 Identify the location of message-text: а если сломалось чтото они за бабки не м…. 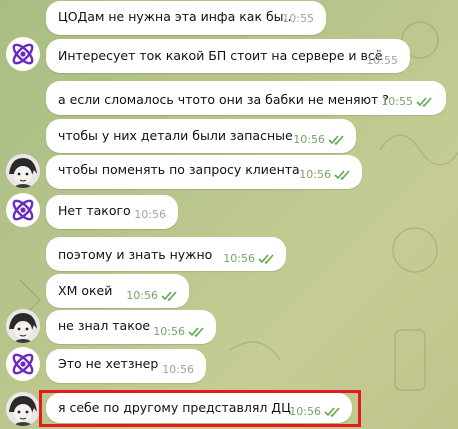
(223, 99).